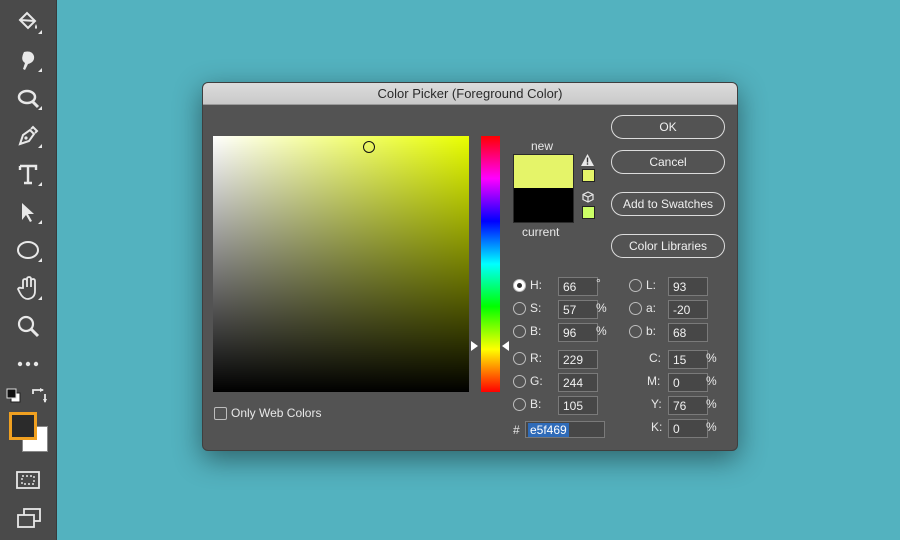  What do you see at coordinates (542, 146) in the screenshot?
I see `new-color-label: new` at bounding box center [542, 146].